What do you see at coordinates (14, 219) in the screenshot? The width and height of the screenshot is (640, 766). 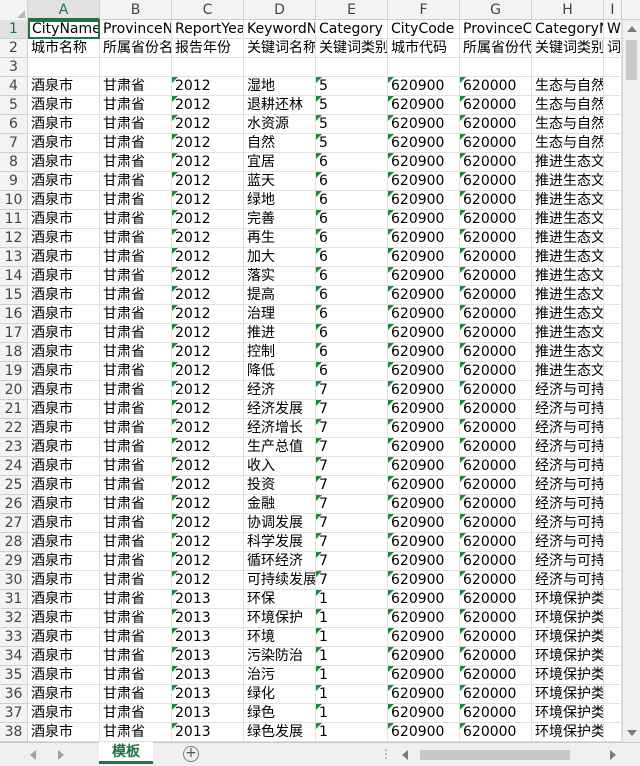 I see `row-header: 11` at bounding box center [14, 219].